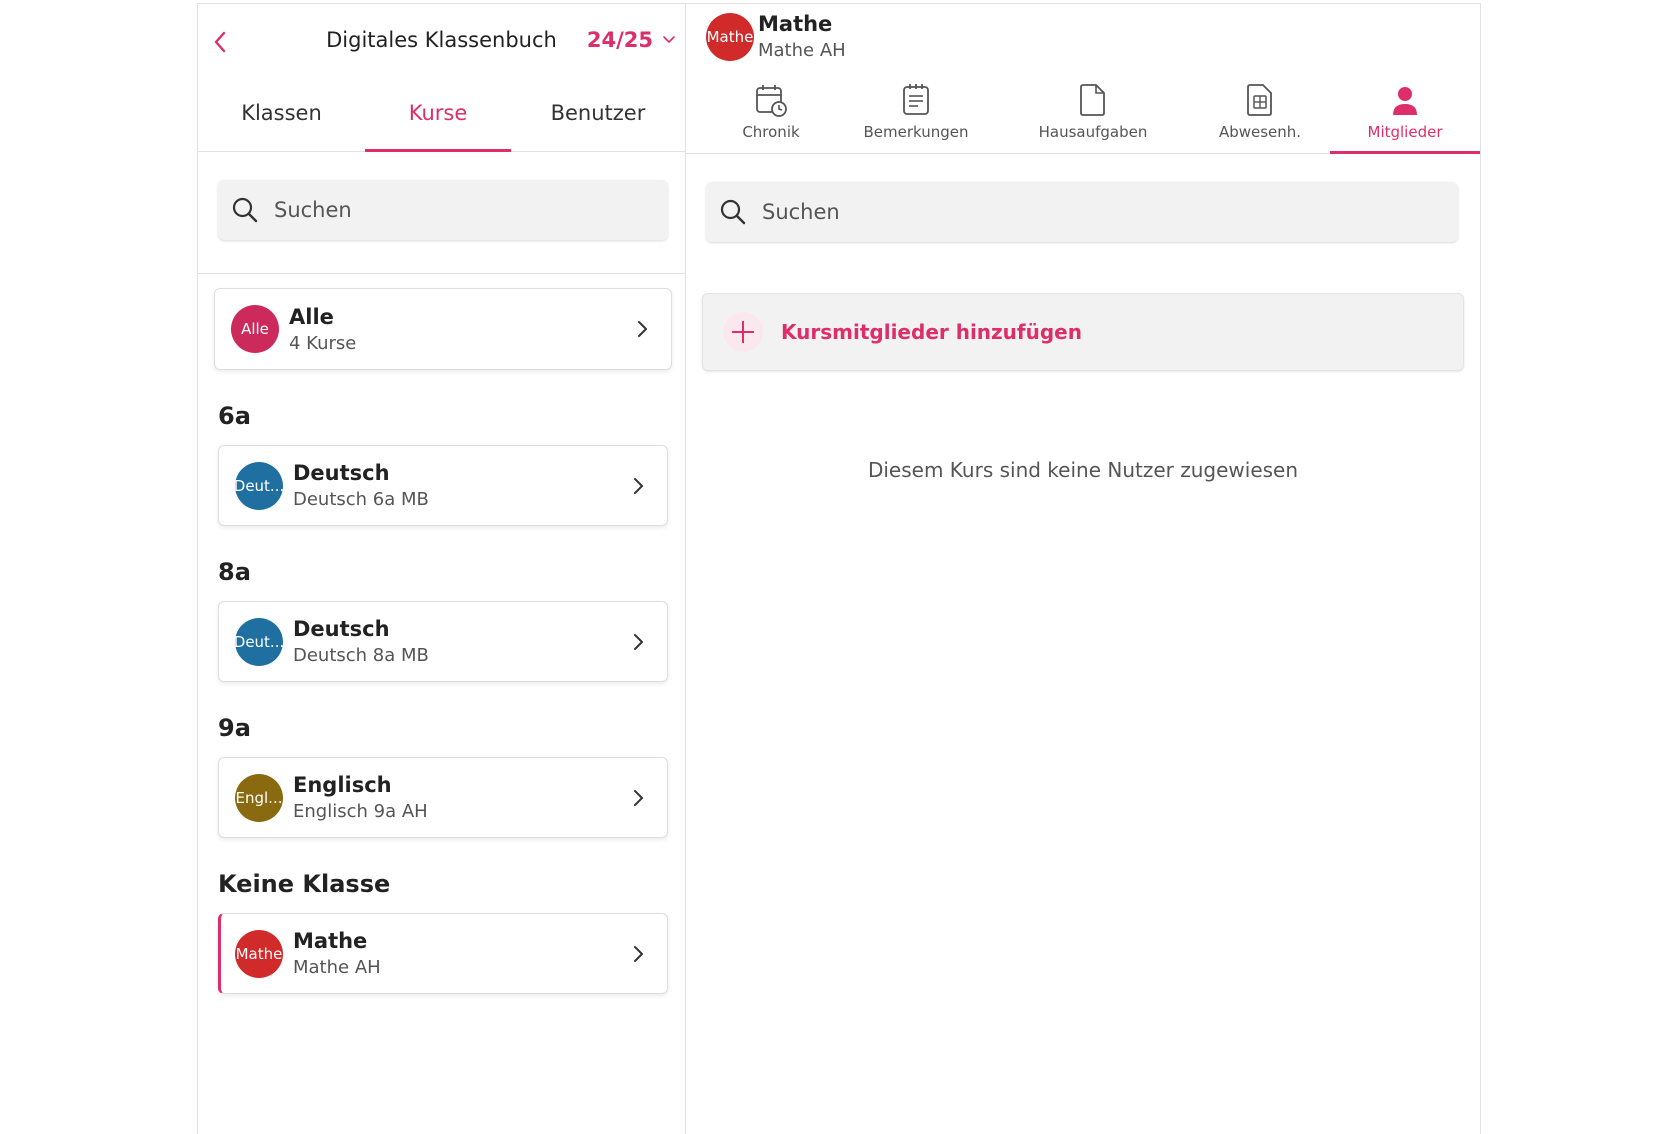 The width and height of the screenshot is (1671, 1134). I want to click on card-text: Alle 4 Kurse, so click(460, 329).